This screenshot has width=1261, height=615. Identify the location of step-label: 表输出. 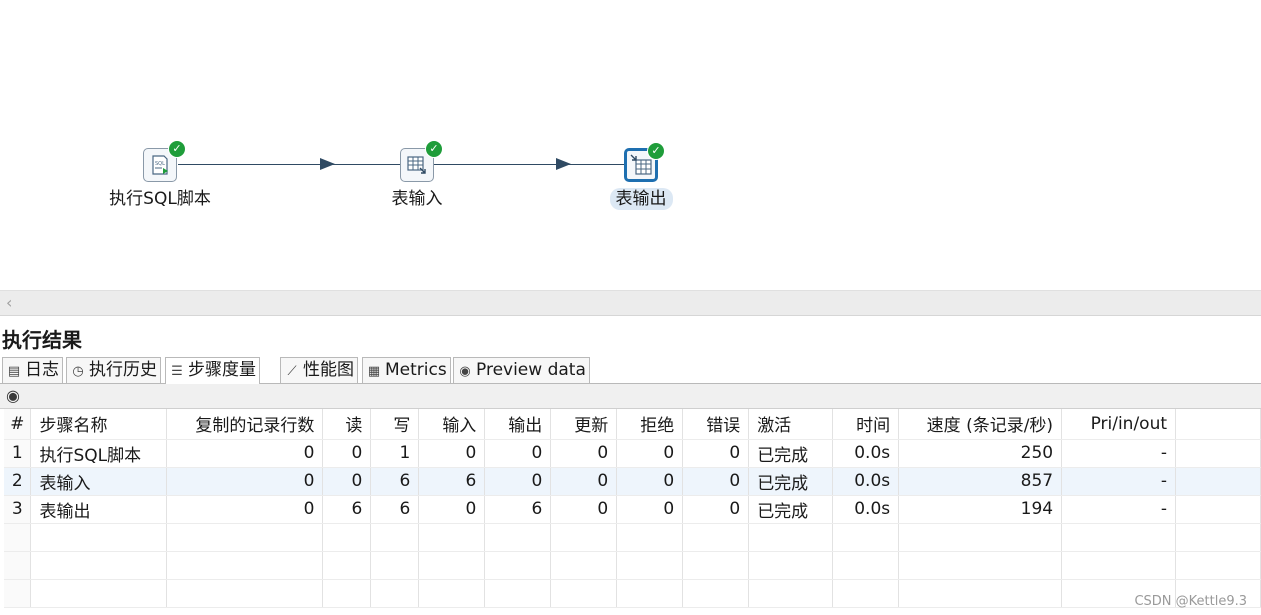
(641, 199).